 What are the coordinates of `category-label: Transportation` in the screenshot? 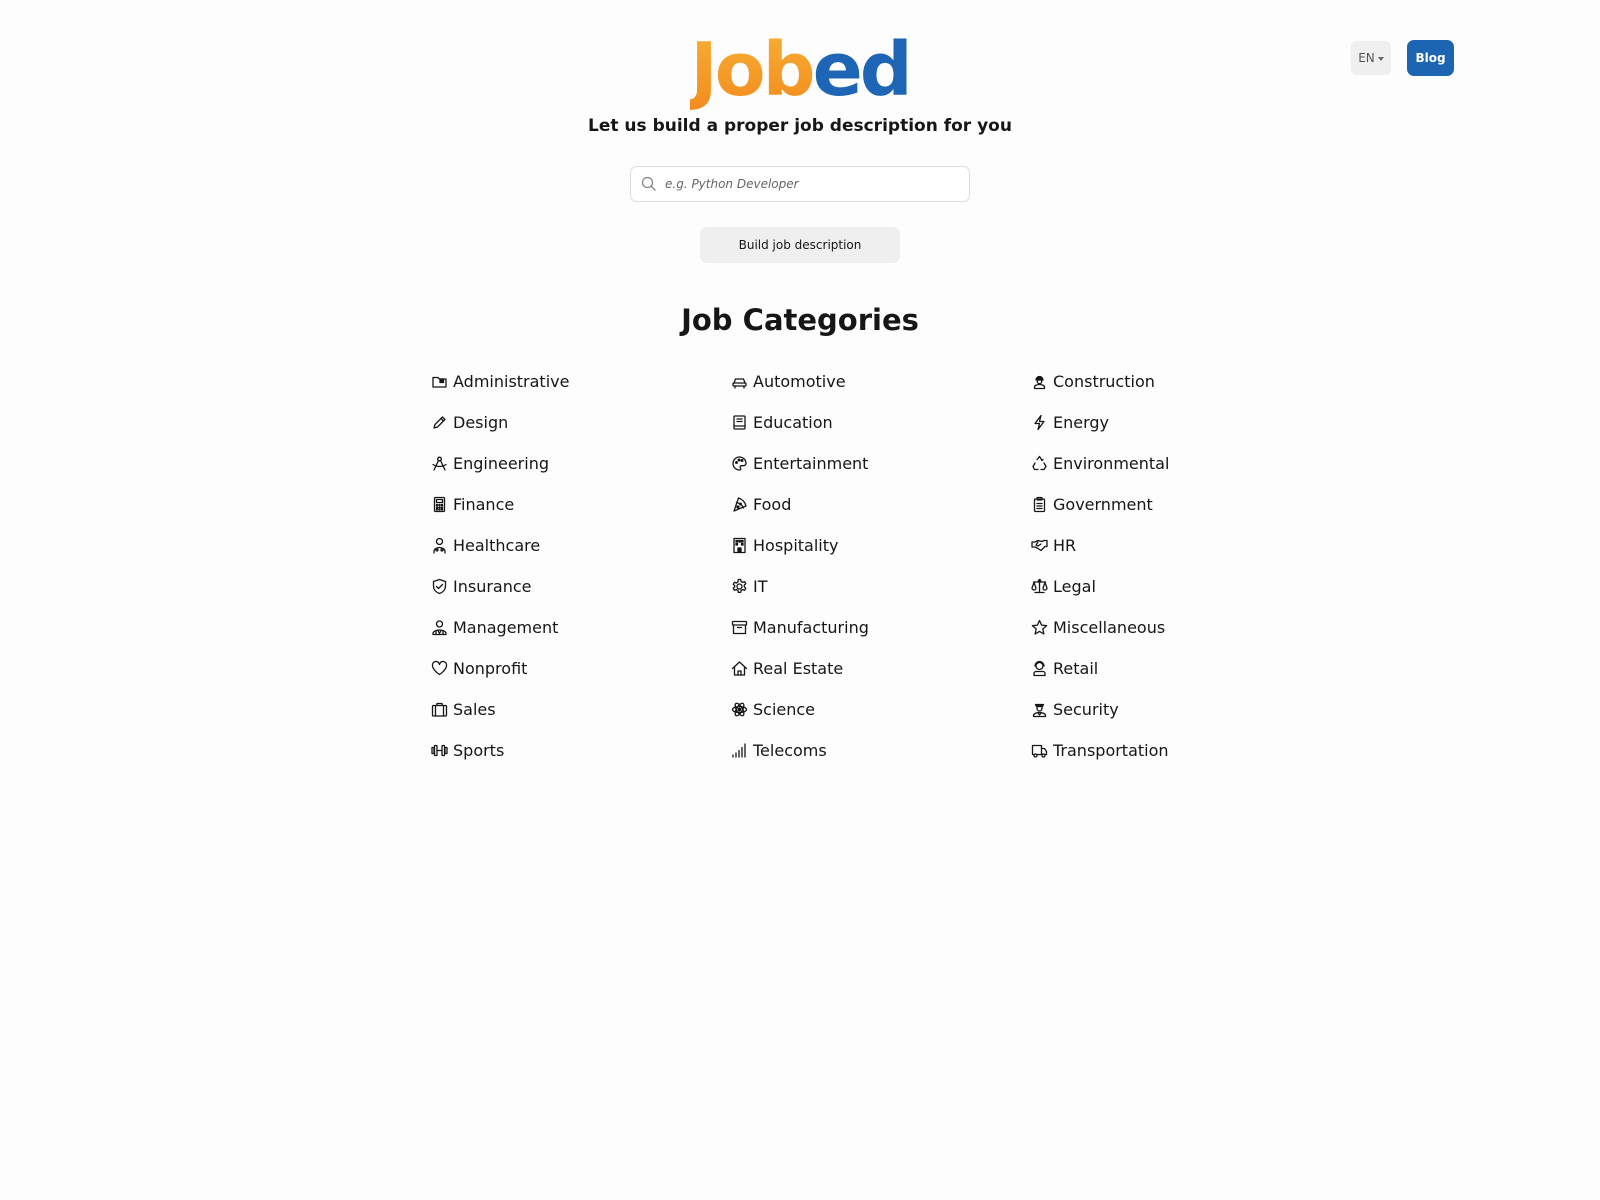 It's located at (1111, 750).